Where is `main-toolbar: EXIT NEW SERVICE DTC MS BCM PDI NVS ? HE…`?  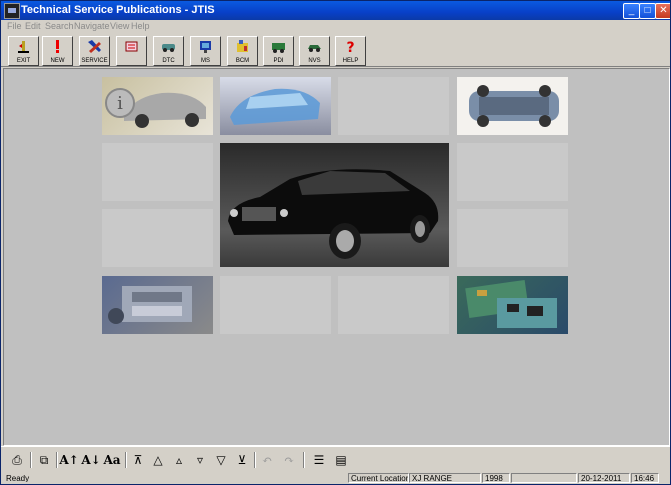 main-toolbar: EXIT NEW SERVICE DTC MS BCM PDI NVS ? HE… is located at coordinates (335, 50).